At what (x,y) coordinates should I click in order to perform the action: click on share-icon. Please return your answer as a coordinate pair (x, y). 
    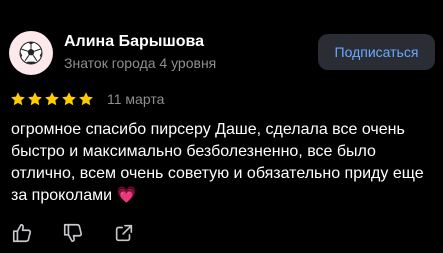
    Looking at the image, I should click on (124, 233).